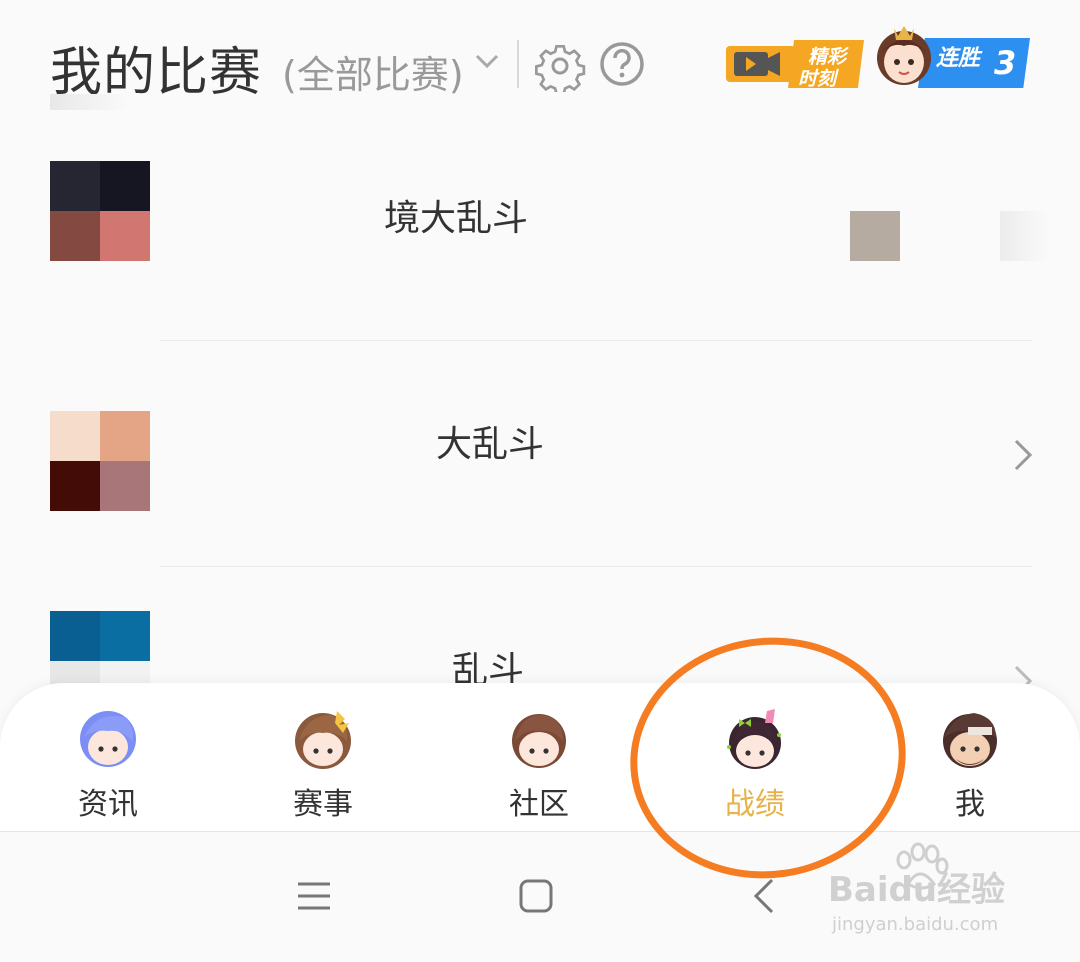  I want to click on result-thumb, so click(875, 236).